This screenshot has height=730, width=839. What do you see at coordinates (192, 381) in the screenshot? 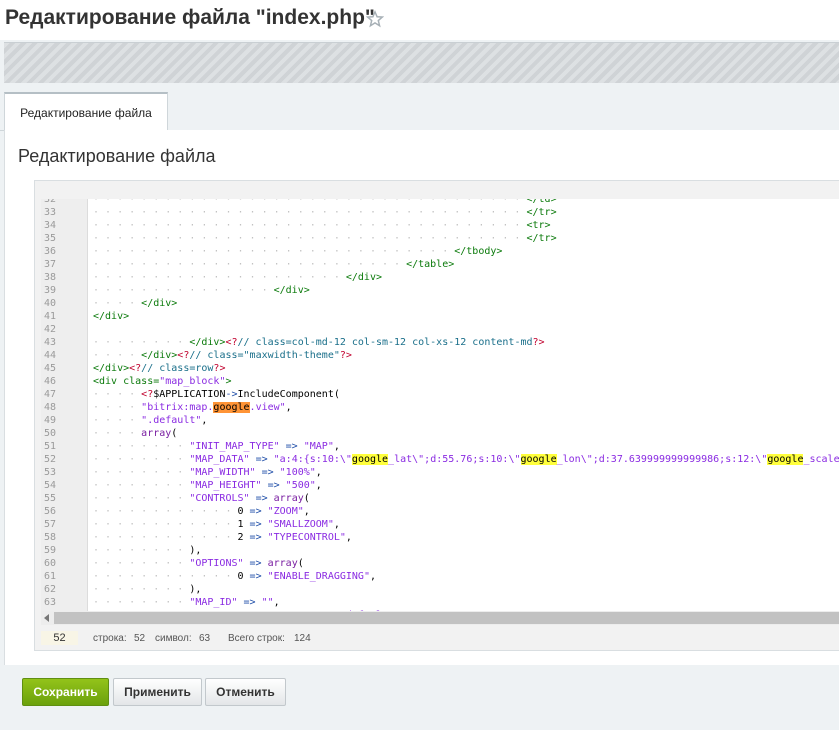
I see `code-token: "map_block"` at bounding box center [192, 381].